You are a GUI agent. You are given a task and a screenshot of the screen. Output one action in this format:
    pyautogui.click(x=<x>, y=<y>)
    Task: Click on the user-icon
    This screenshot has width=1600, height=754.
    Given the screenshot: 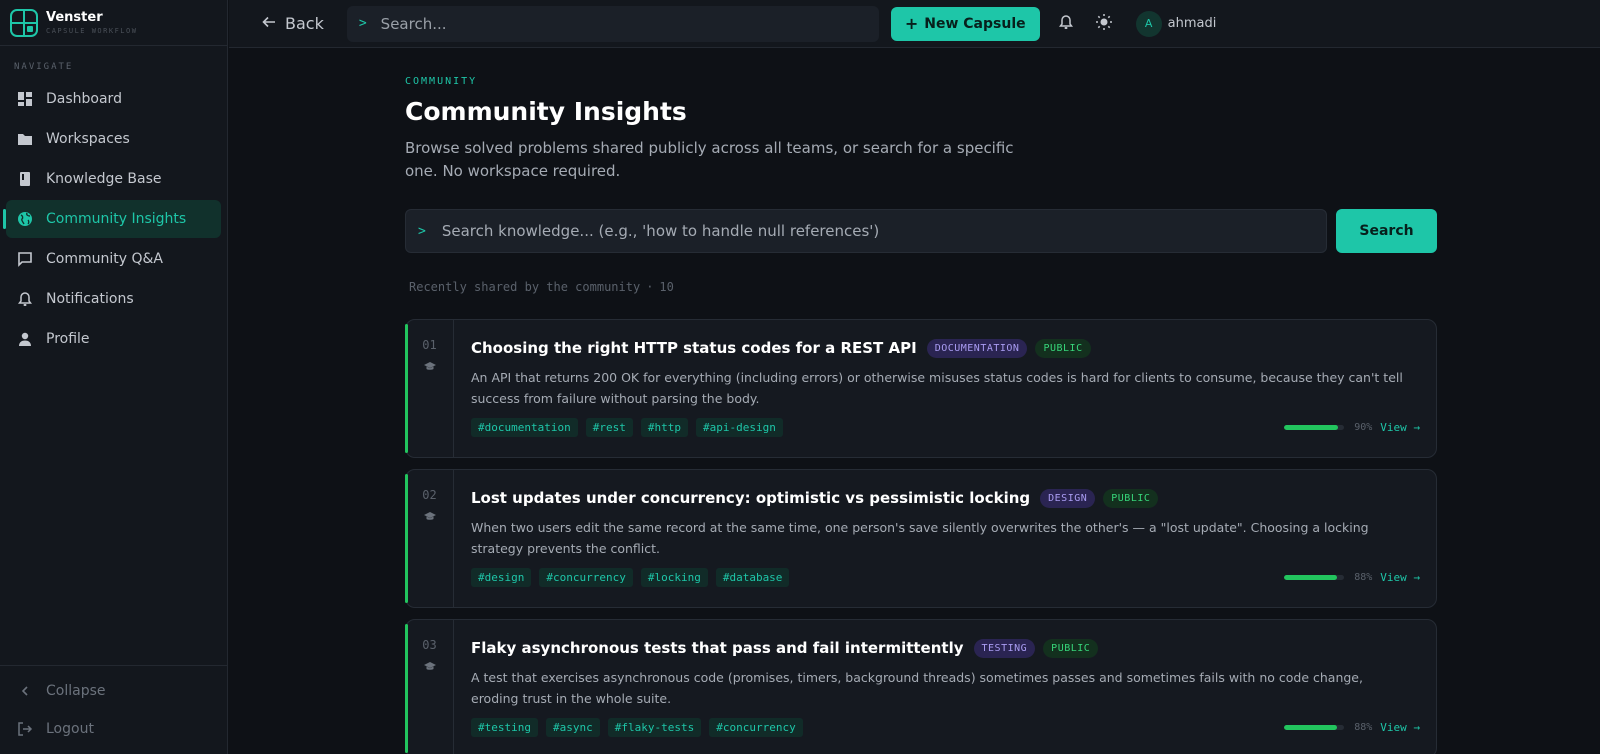 What is the action you would take?
    pyautogui.click(x=25, y=339)
    